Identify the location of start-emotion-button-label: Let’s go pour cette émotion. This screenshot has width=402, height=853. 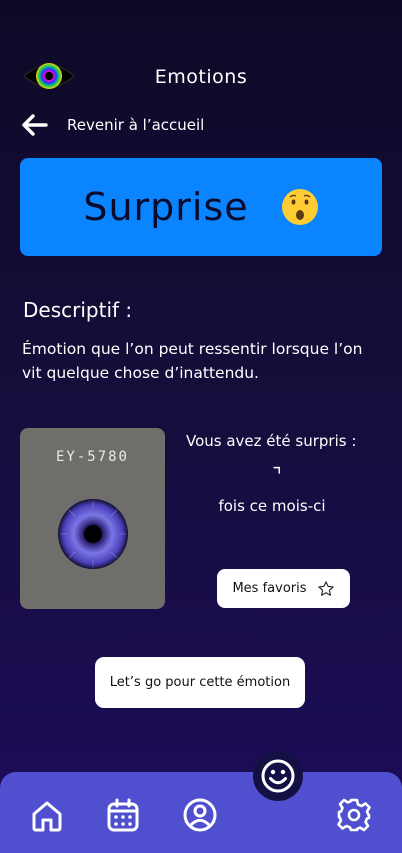
(200, 682).